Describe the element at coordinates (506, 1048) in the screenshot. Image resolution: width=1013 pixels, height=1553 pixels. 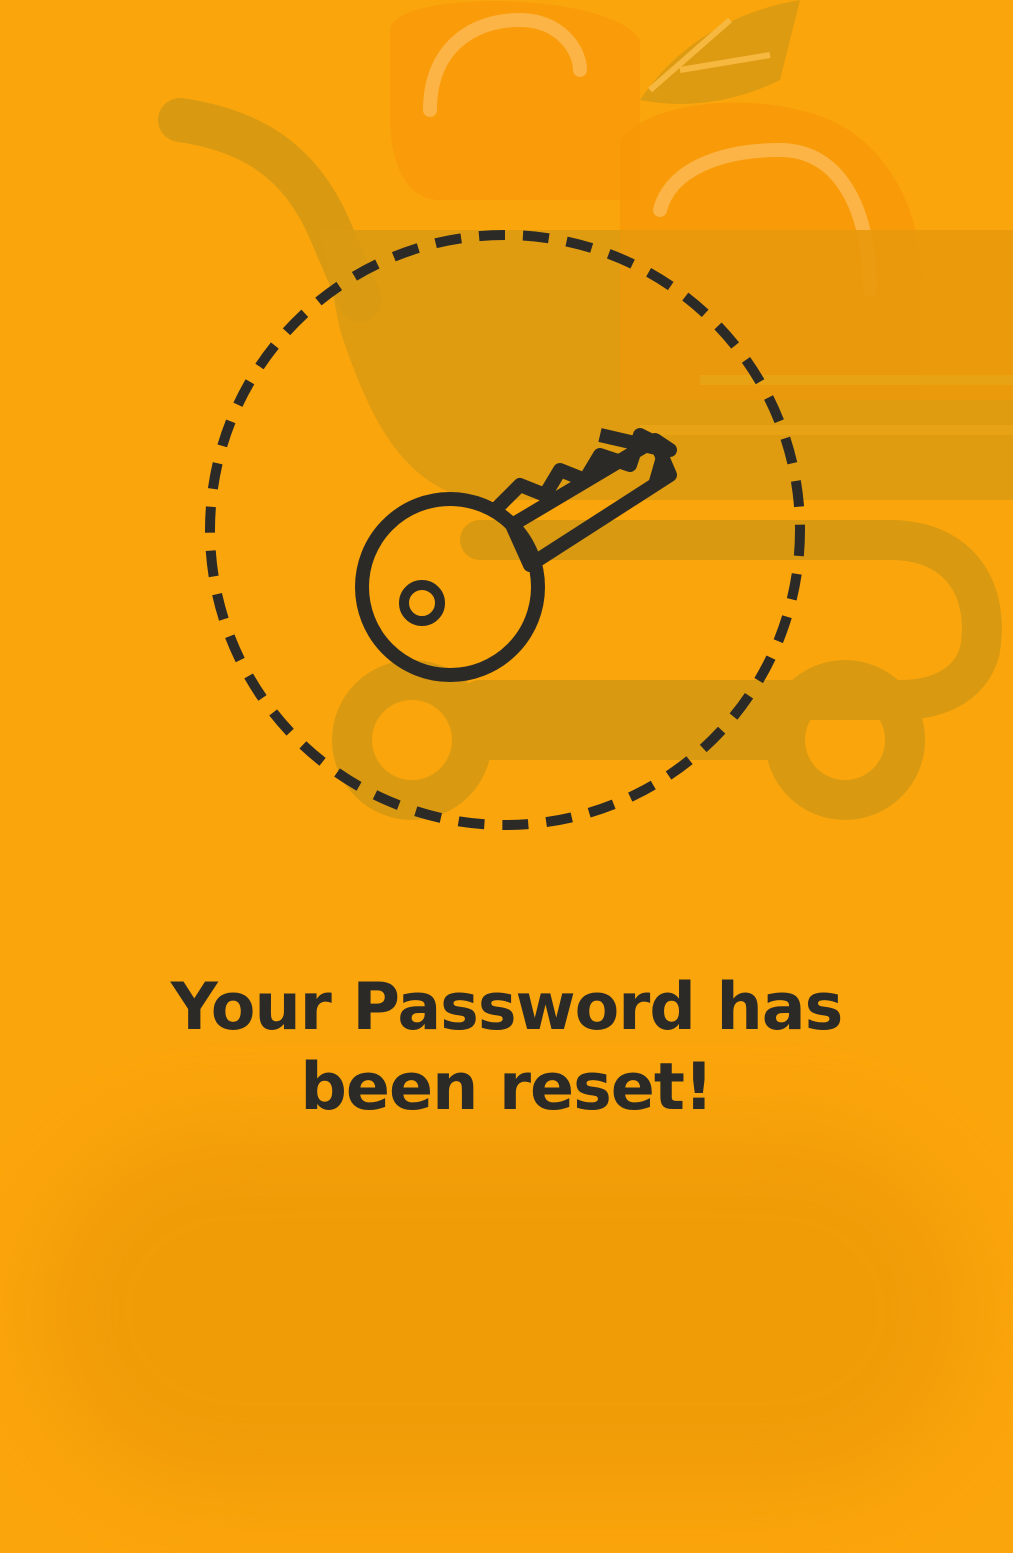
I see `reset-success-message: Your Password has been reset!` at that location.